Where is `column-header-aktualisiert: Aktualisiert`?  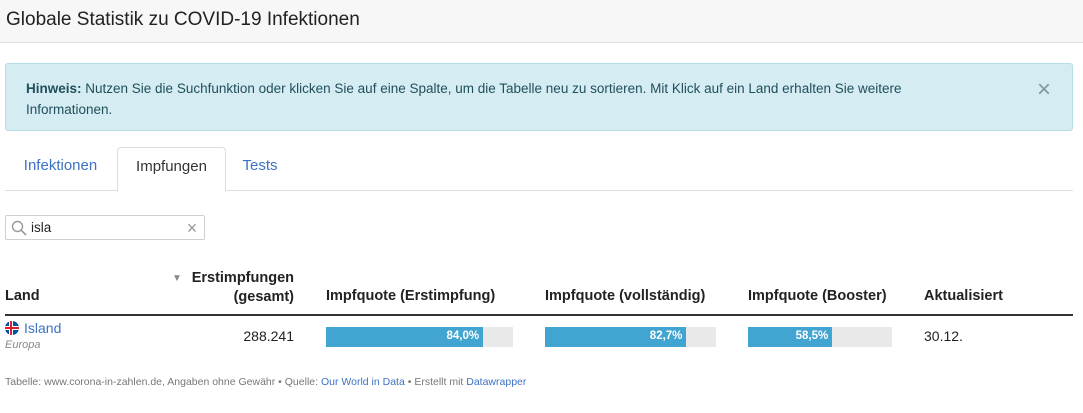 column-header-aktualisiert: Aktualisiert is located at coordinates (963, 296).